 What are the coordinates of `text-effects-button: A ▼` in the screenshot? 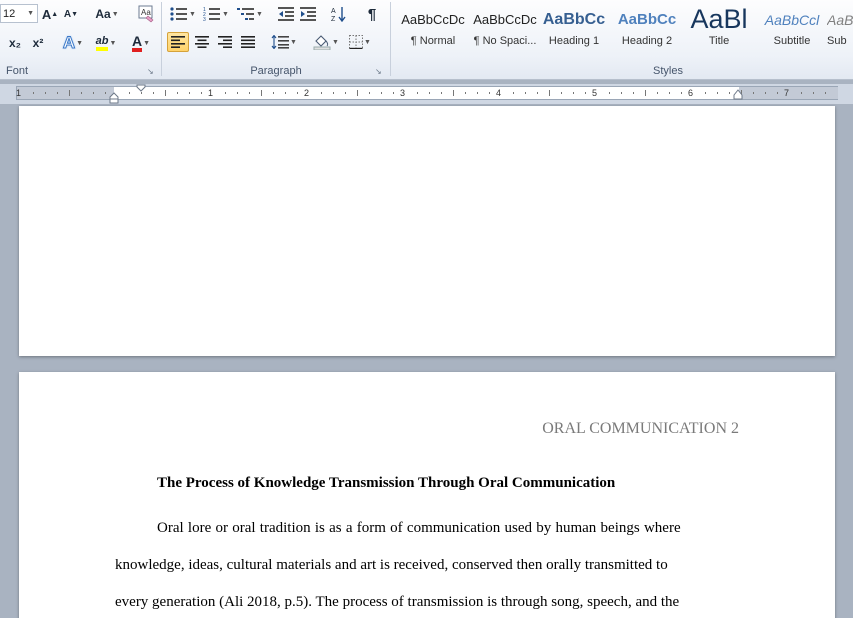 It's located at (73, 43).